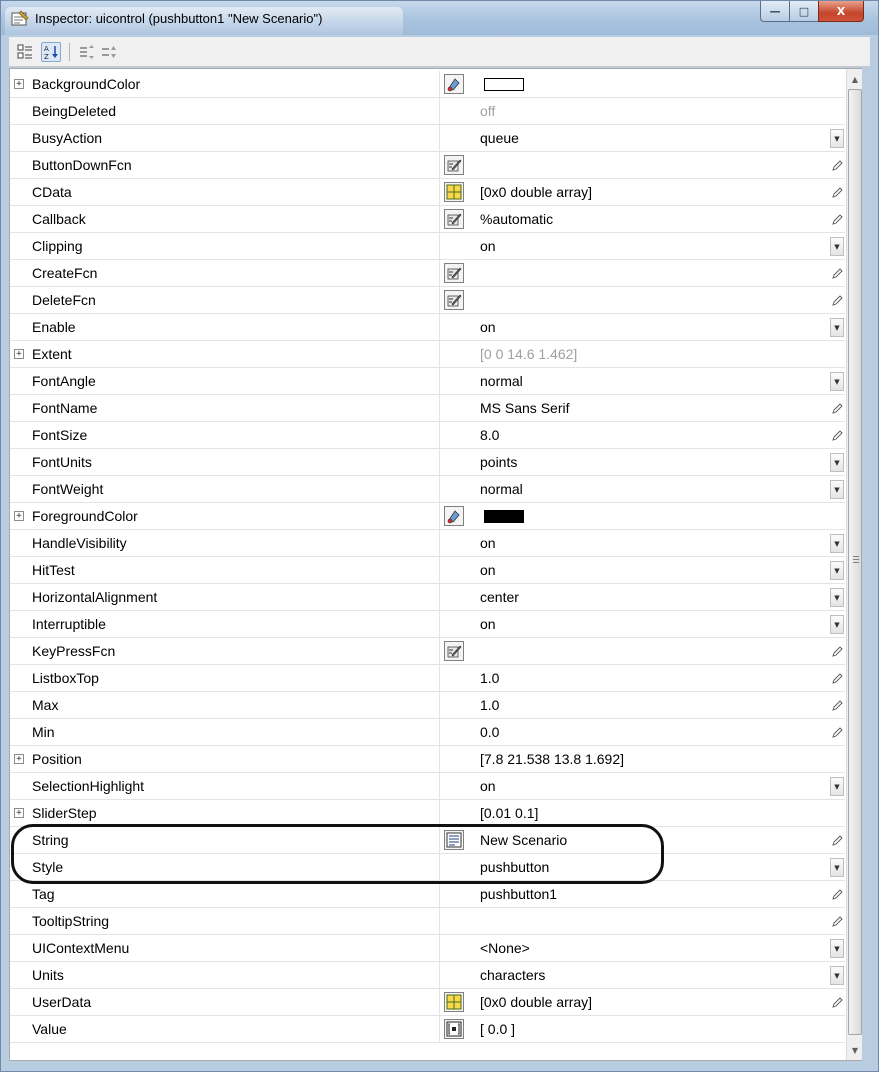  I want to click on categorized-view-button, so click(25, 52).